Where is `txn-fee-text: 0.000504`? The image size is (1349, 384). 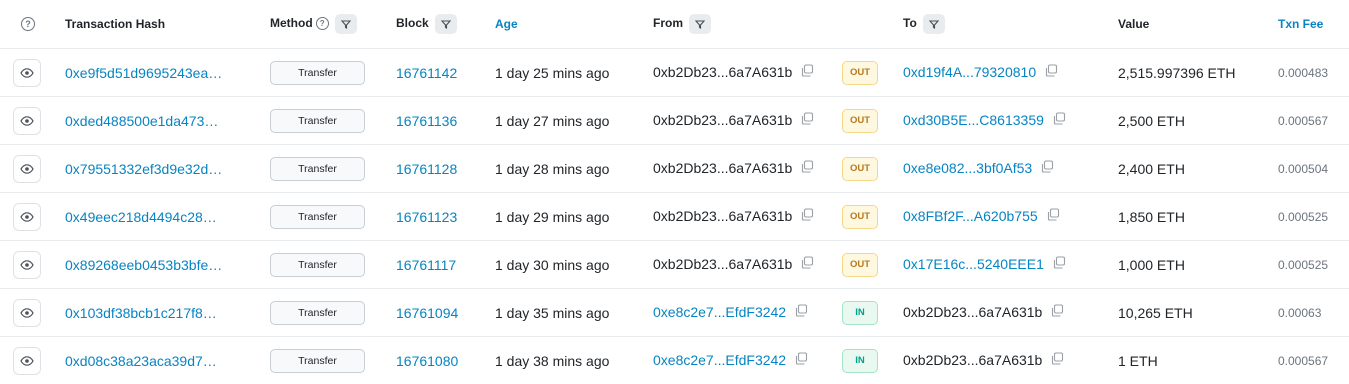
txn-fee-text: 0.000504 is located at coordinates (1303, 168).